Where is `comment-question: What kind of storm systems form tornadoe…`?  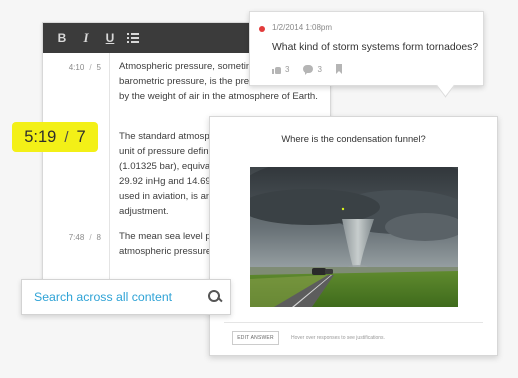 comment-question: What kind of storm systems form tornadoe… is located at coordinates (375, 47).